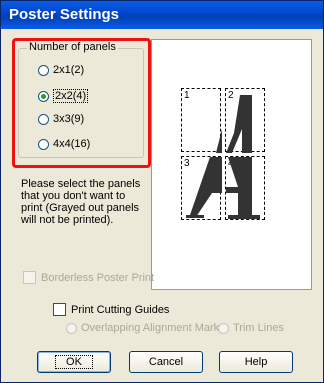 The width and height of the screenshot is (324, 383). Describe the element at coordinates (71, 96) in the screenshot. I see `radio-2x2-label: 2x2(4)` at that location.